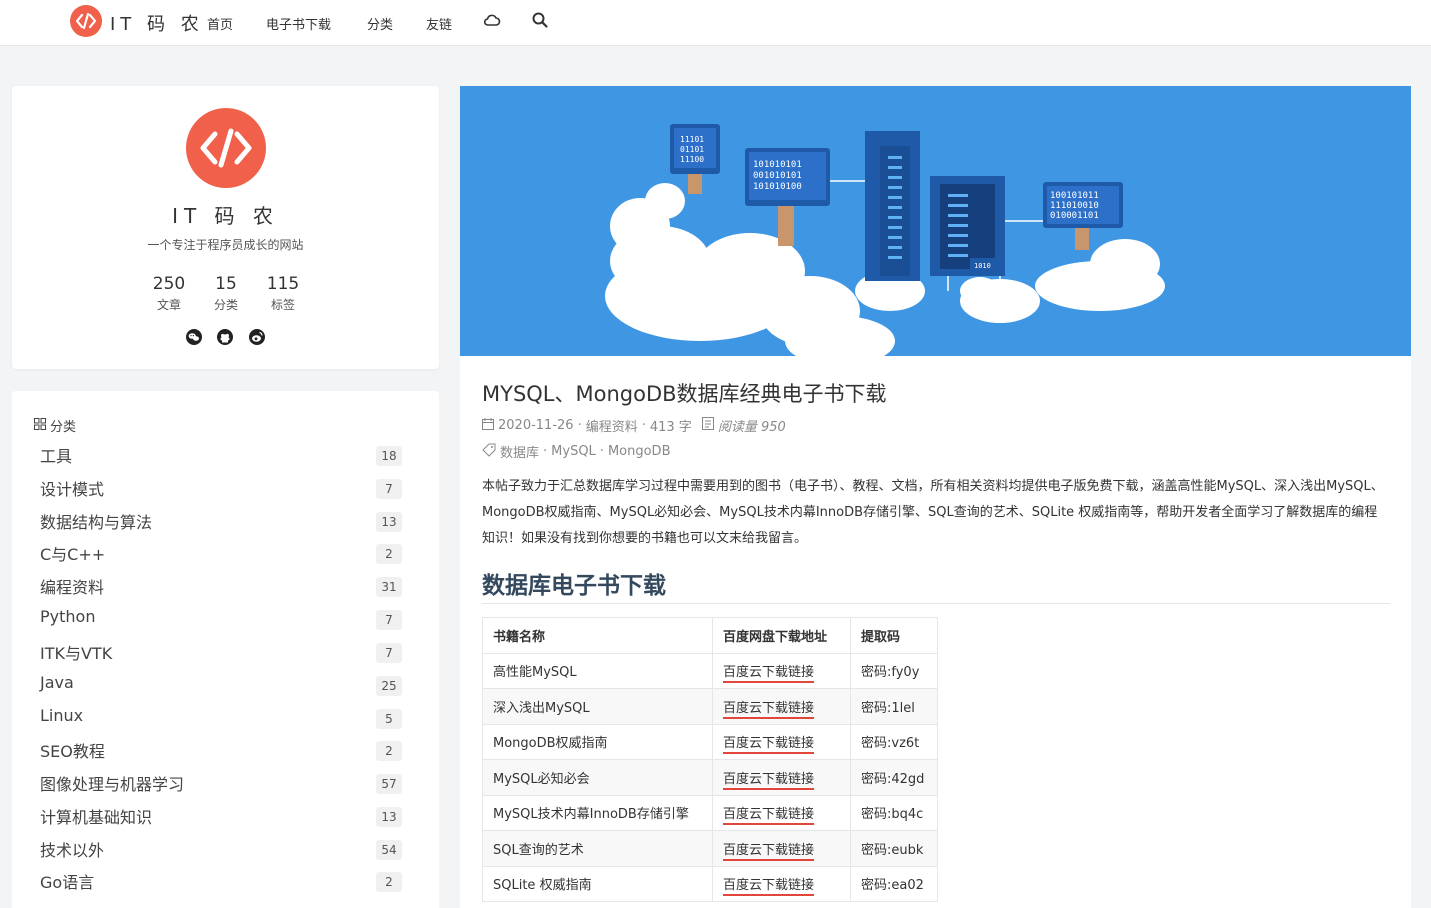 The image size is (1431, 908). Describe the element at coordinates (488, 425) in the screenshot. I see `calendar-icon` at that location.